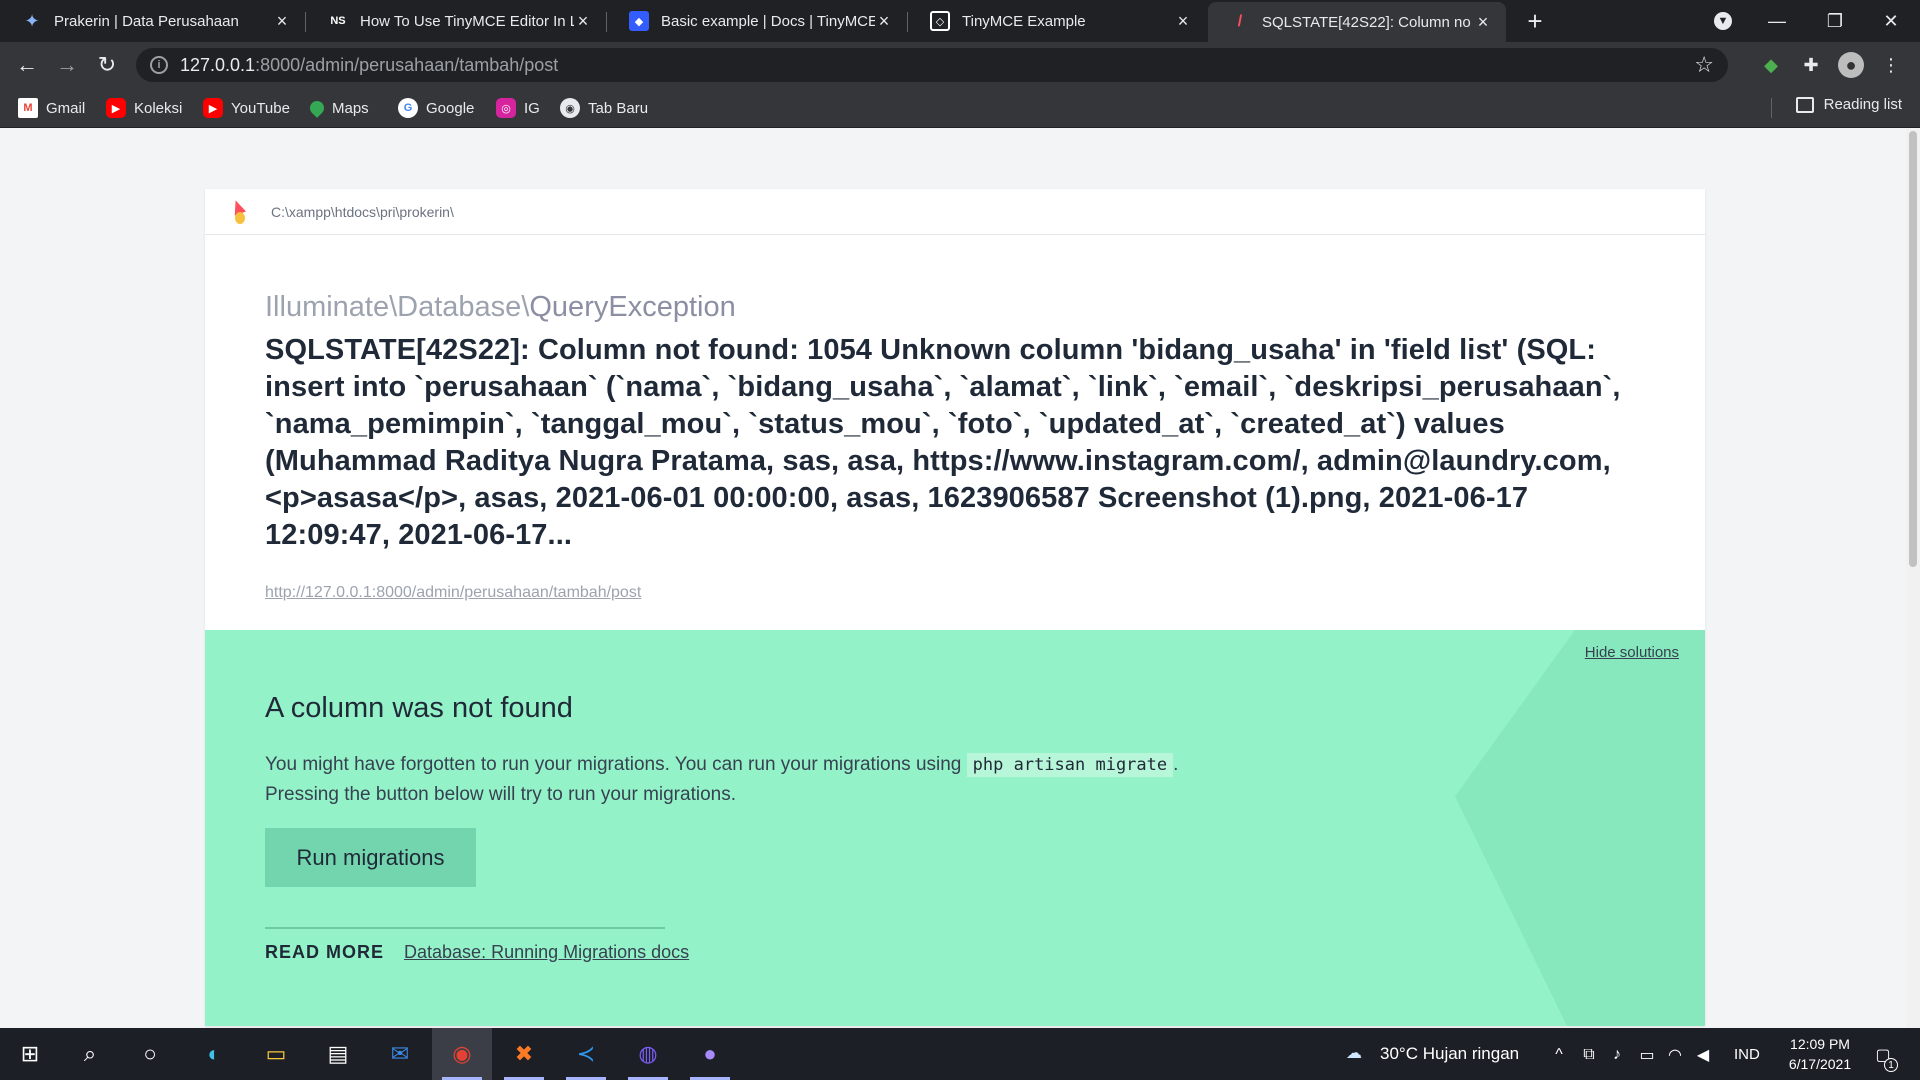 Image resolution: width=1920 pixels, height=1080 pixels. I want to click on tab-sqlstate-error: / SQLSTATE[42S22]: Column no ×, so click(1357, 22).